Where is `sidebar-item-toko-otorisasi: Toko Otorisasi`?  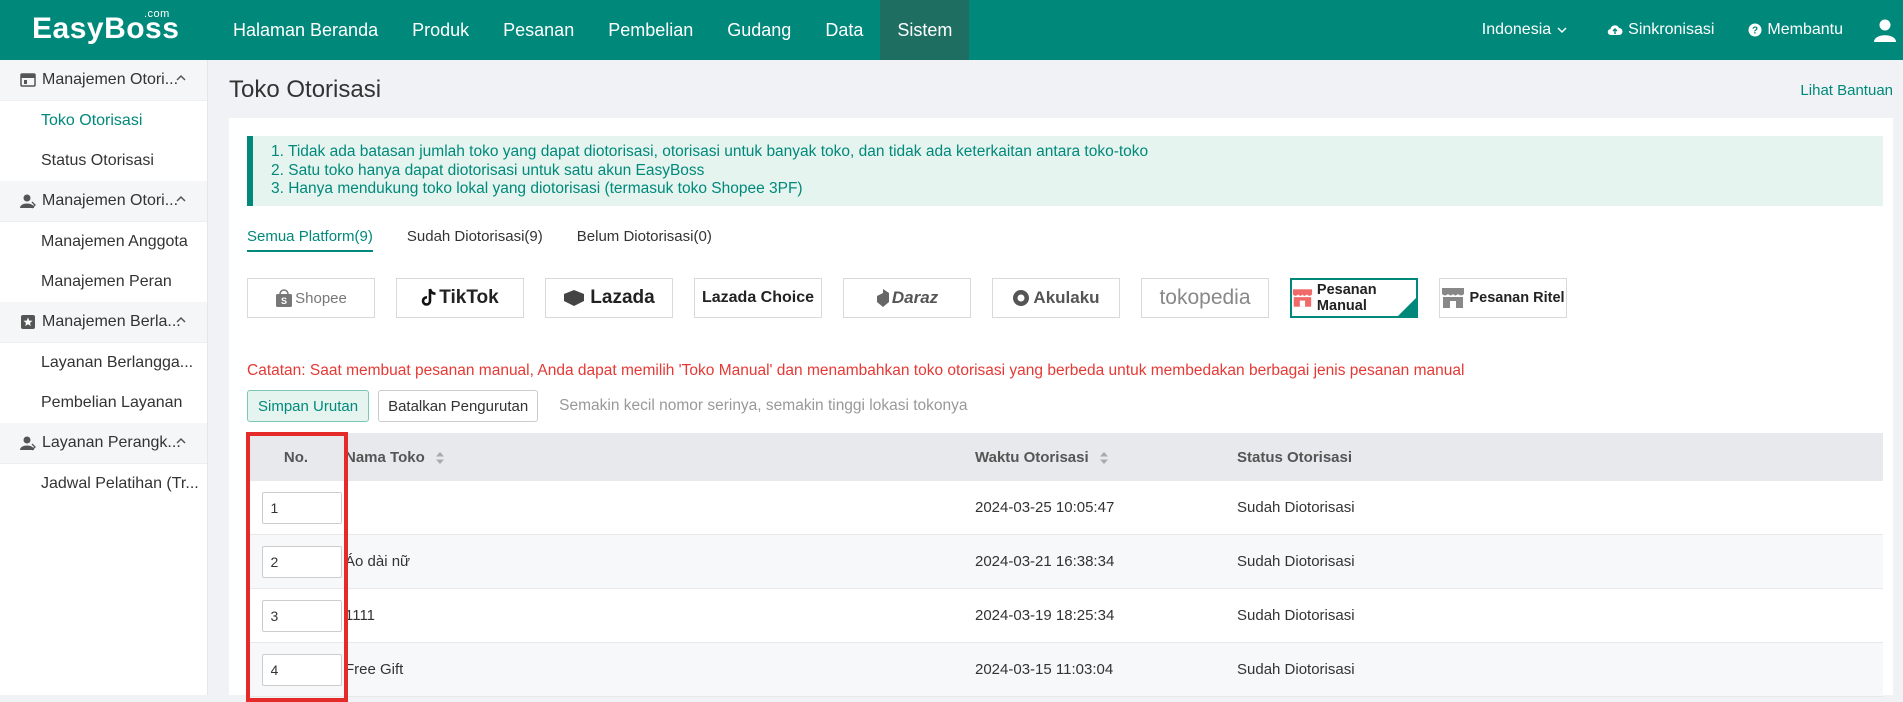 sidebar-item-toko-otorisasi: Toko Otorisasi is located at coordinates (103, 121).